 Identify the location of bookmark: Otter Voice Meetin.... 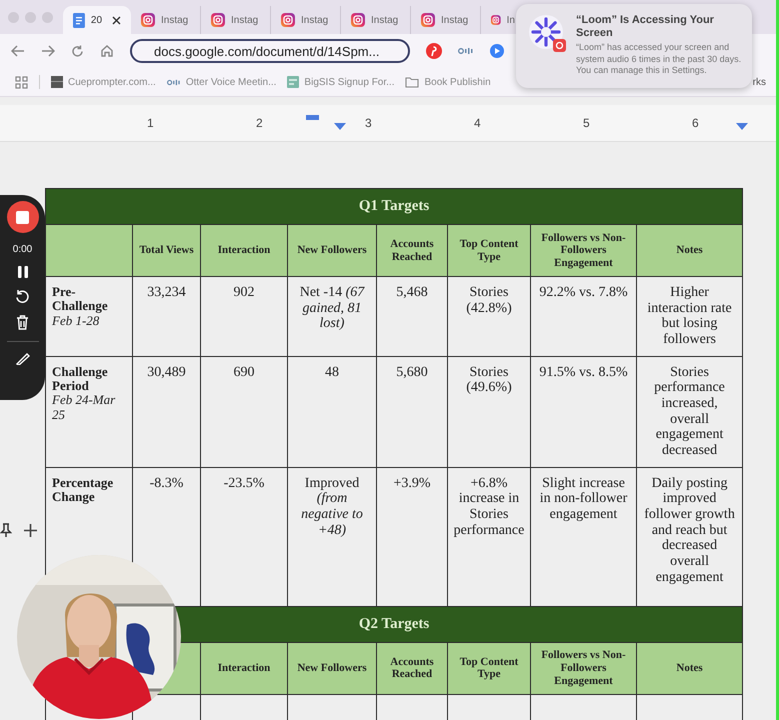
(221, 82).